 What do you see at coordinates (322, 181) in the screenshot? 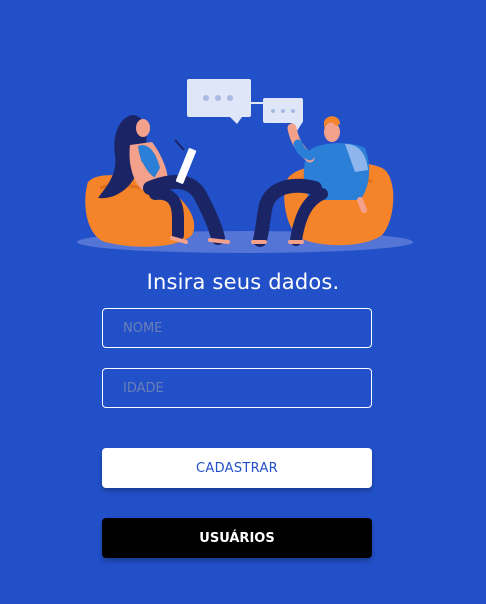
I see `man-figure` at bounding box center [322, 181].